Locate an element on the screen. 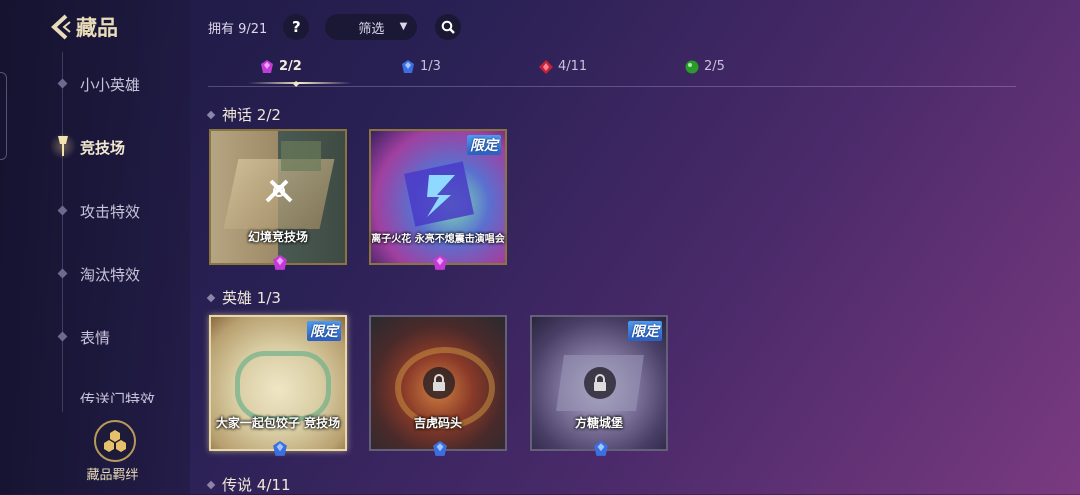 Image resolution: width=1080 pixels, height=495 pixels. red-gem-icon is located at coordinates (546, 66).